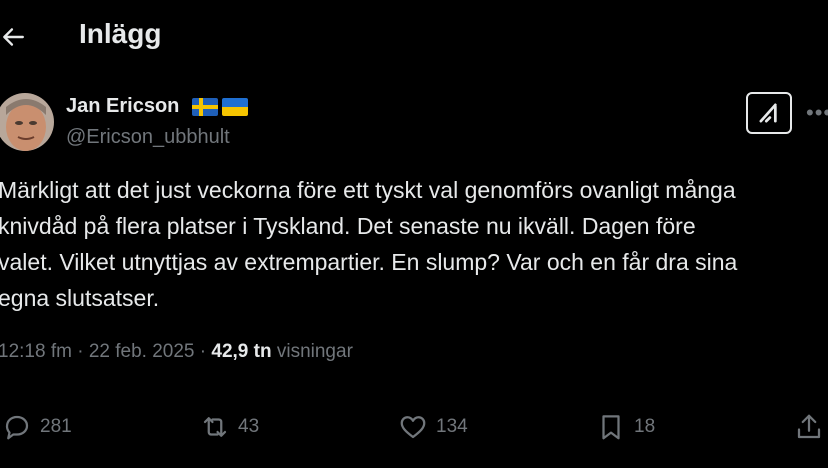 The width and height of the screenshot is (828, 468). Describe the element at coordinates (625, 427) in the screenshot. I see `bookmark-button: 18` at that location.